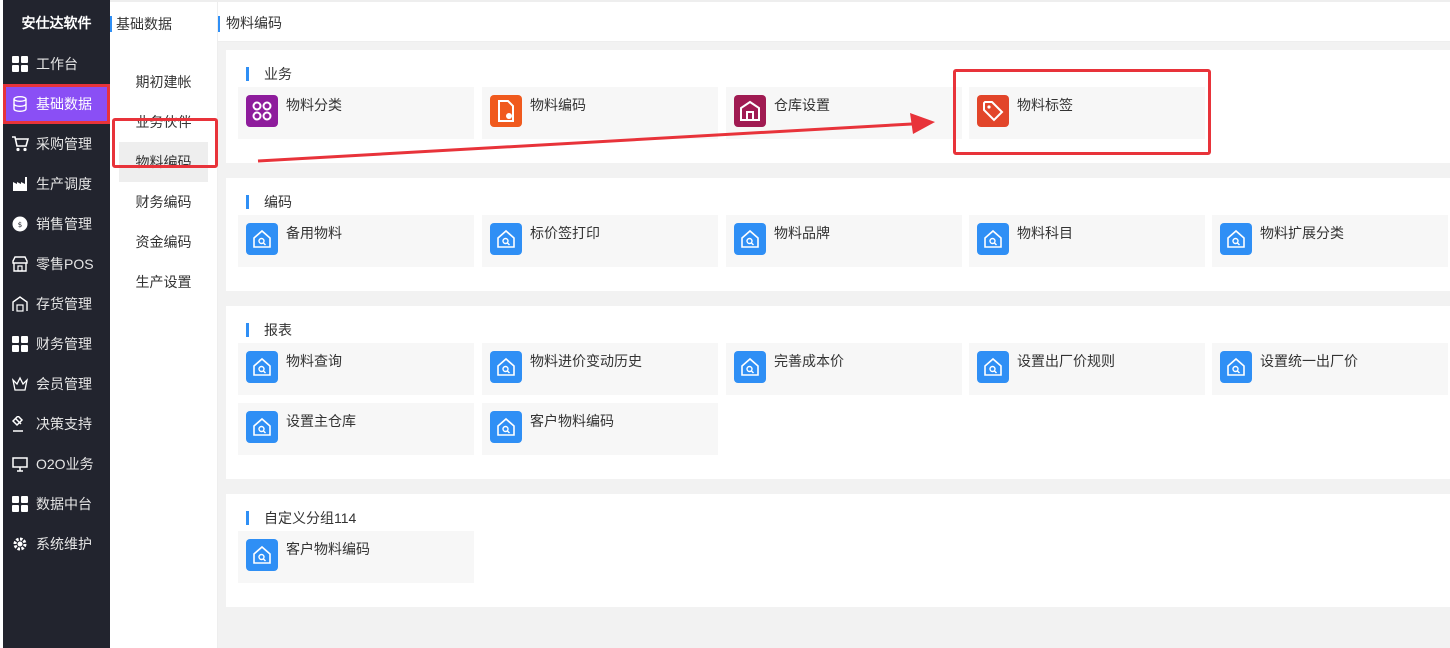  I want to click on card-warehouse-settings: 仓库设置, so click(844, 113).